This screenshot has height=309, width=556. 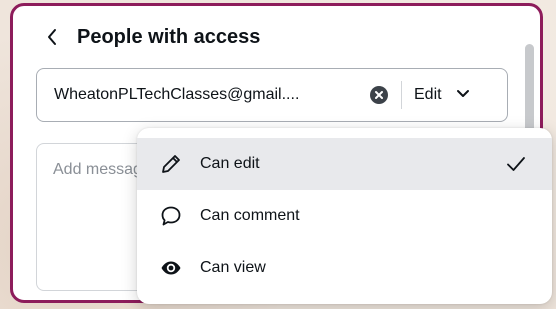 I want to click on checkmark-icon, so click(x=516, y=164).